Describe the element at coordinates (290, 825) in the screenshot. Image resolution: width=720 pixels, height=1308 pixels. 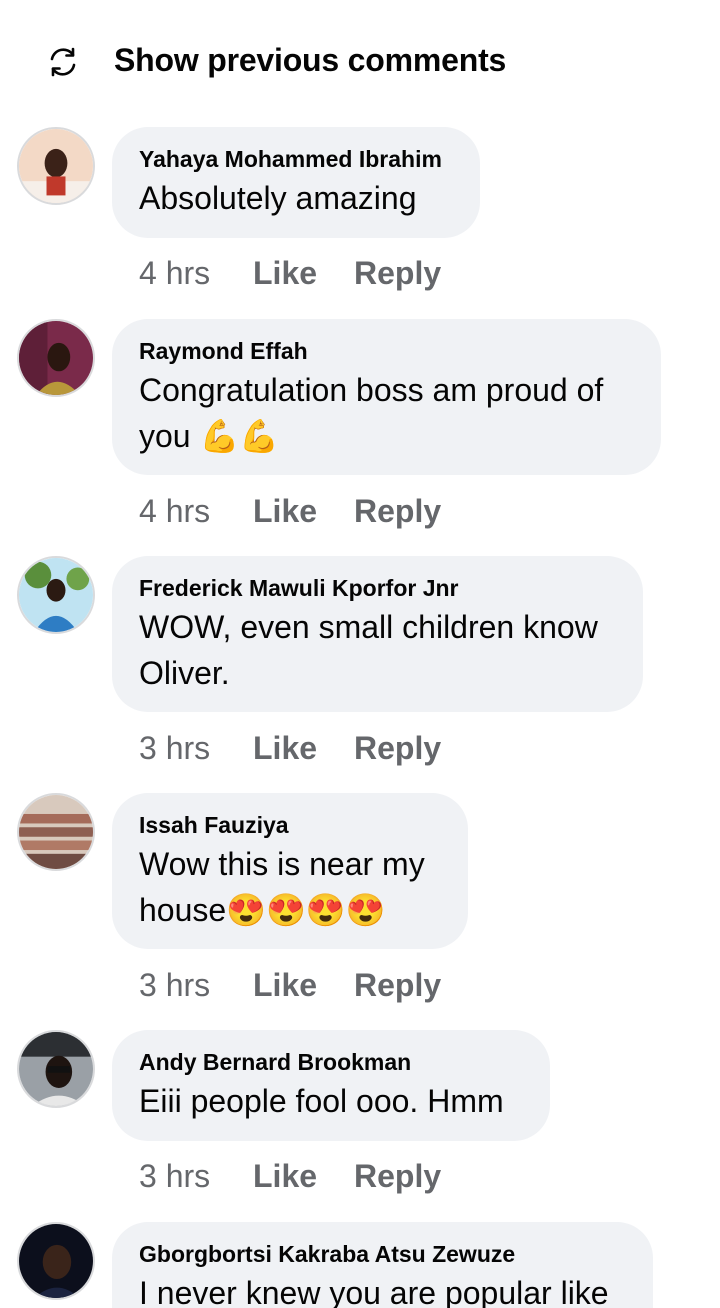
I see `comment-author: Issah Fauziya` at that location.